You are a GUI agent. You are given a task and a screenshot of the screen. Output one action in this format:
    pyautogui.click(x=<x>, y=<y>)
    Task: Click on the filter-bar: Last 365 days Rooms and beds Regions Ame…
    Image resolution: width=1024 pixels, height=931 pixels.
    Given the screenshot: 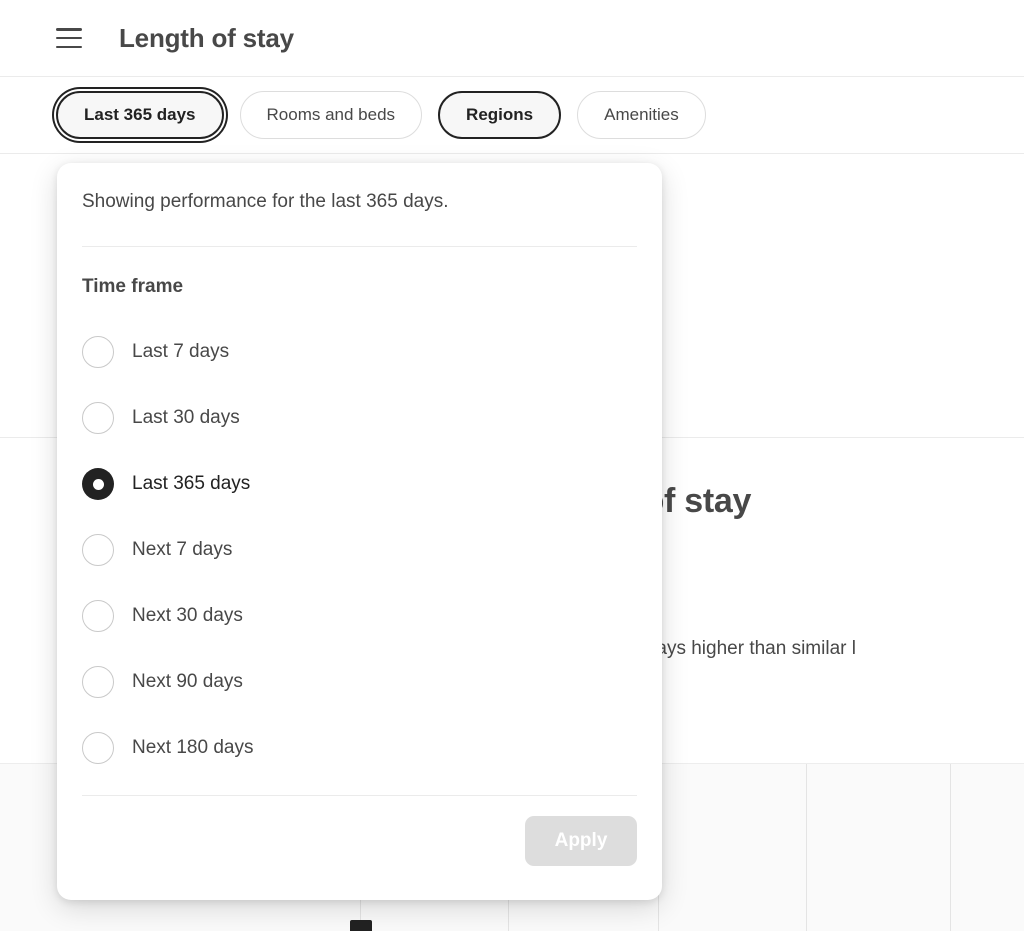 What is the action you would take?
    pyautogui.click(x=512, y=115)
    